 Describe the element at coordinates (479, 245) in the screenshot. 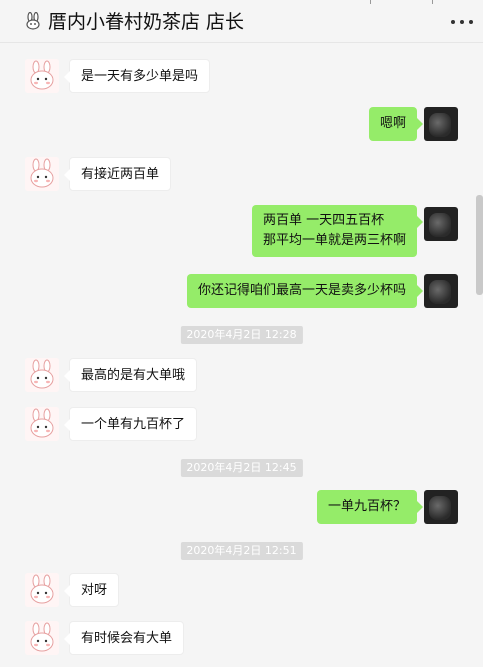

I see `scrollbar` at that location.